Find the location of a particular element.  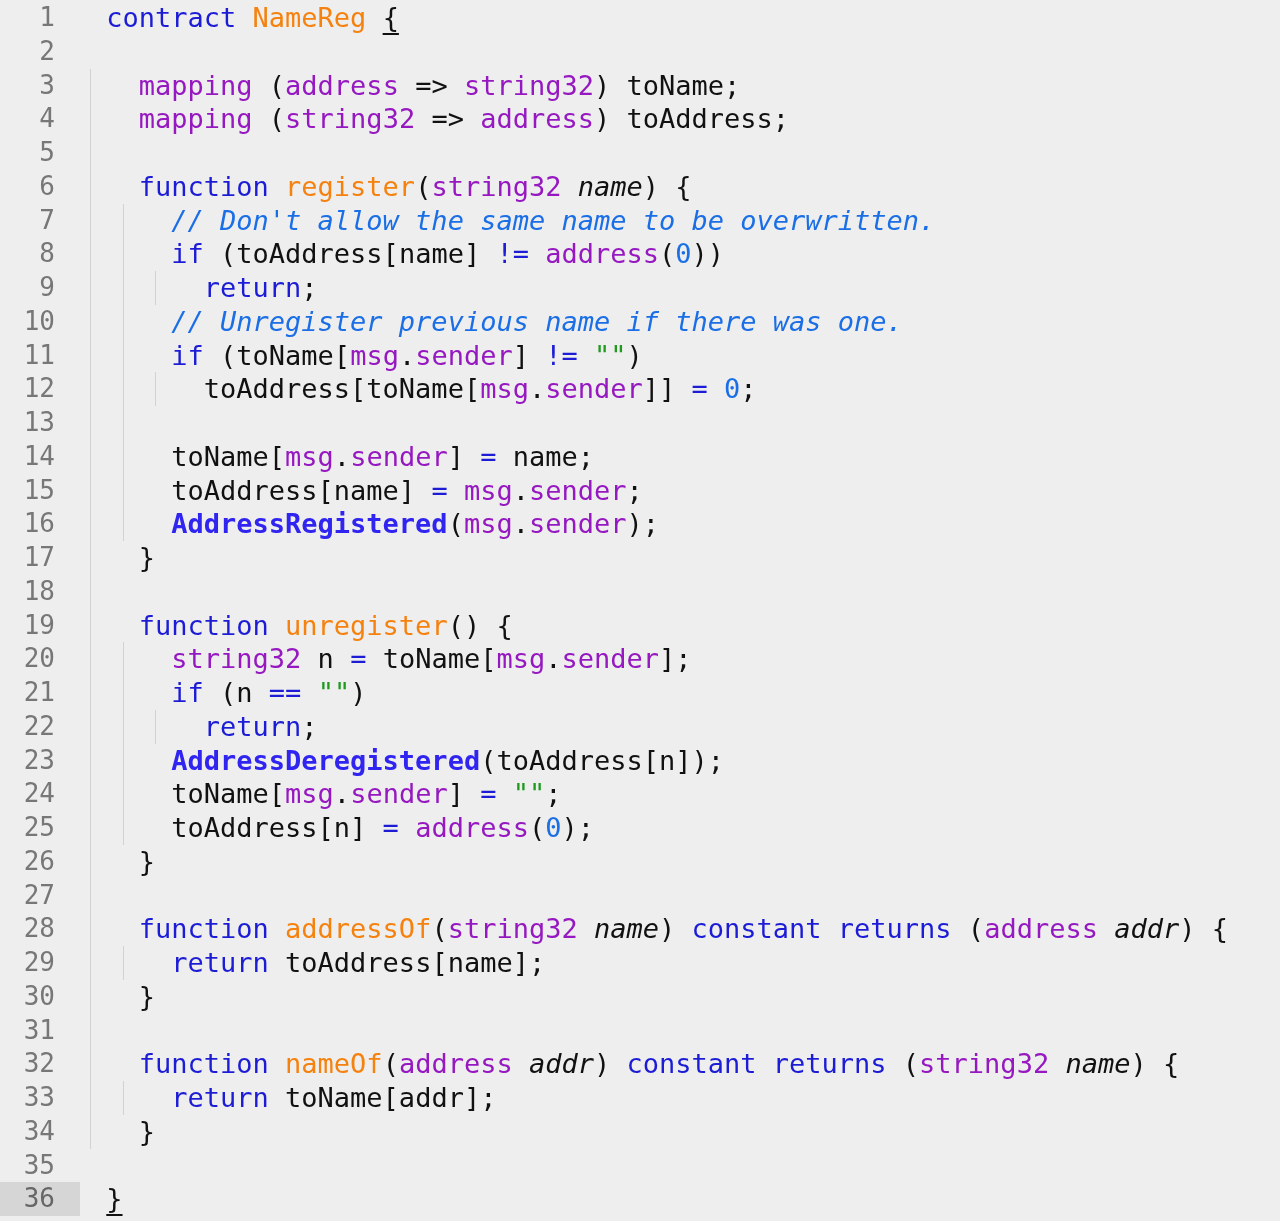

line-number: 34 is located at coordinates (39, 1131).